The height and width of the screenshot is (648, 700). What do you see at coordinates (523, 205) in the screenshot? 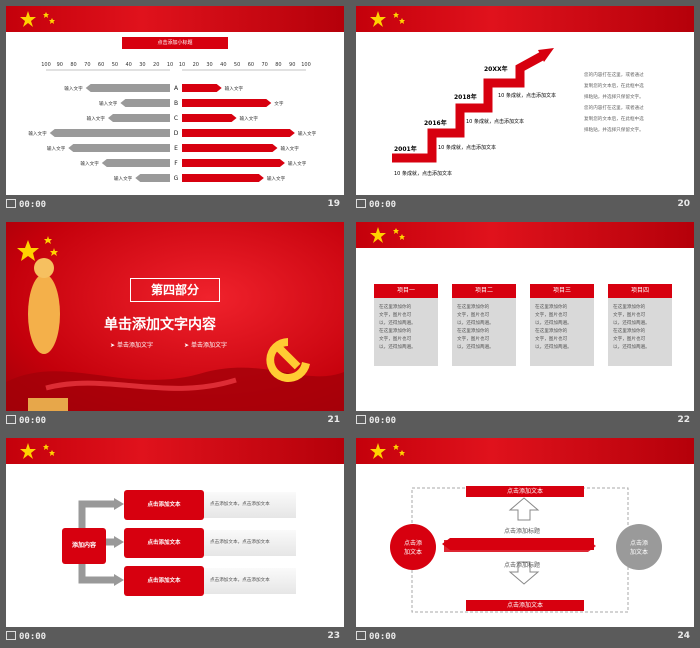
I see `slide-footer: 00:00 20` at bounding box center [523, 205].